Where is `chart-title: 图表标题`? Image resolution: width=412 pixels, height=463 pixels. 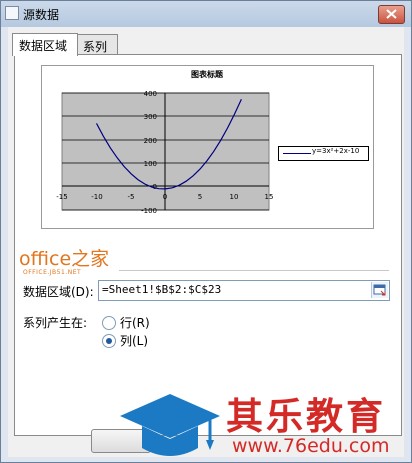 chart-title: 图表标题 is located at coordinates (207, 74).